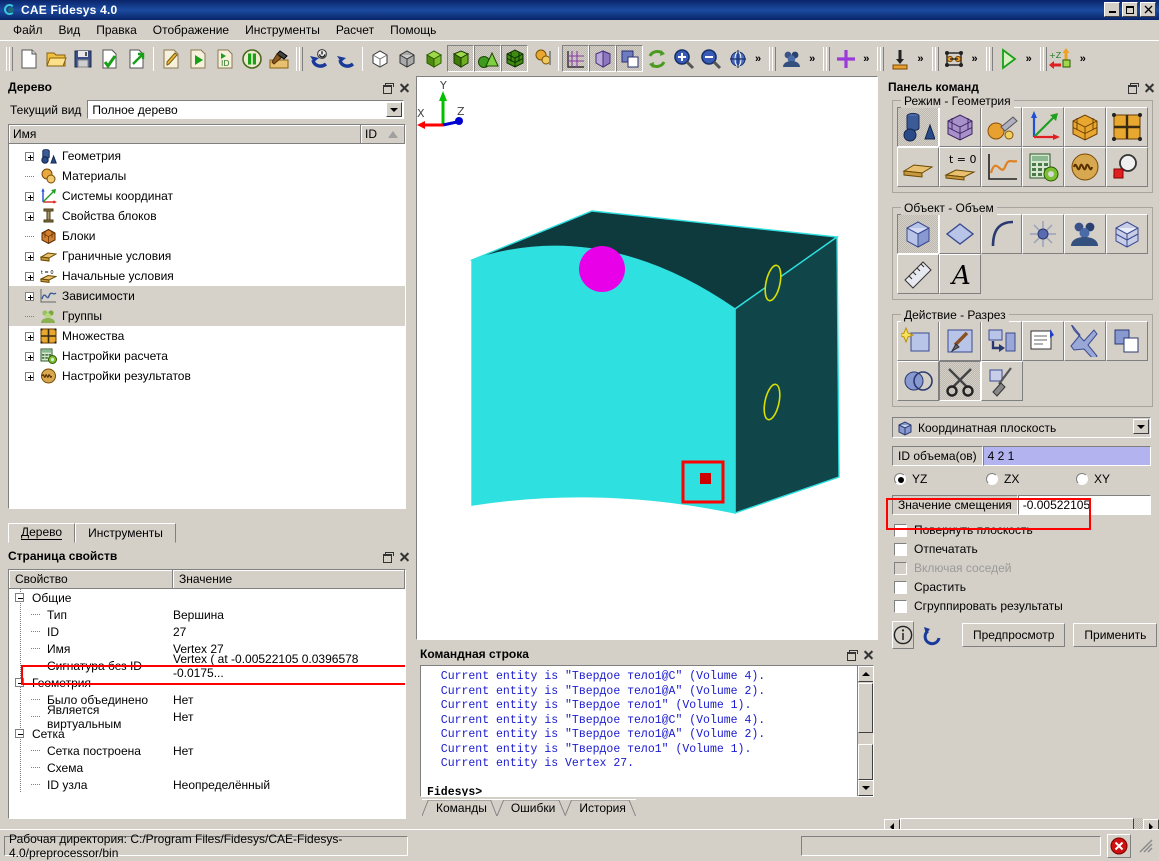 The image size is (1159, 861). I want to click on scroll-thumb-top, so click(865, 708).